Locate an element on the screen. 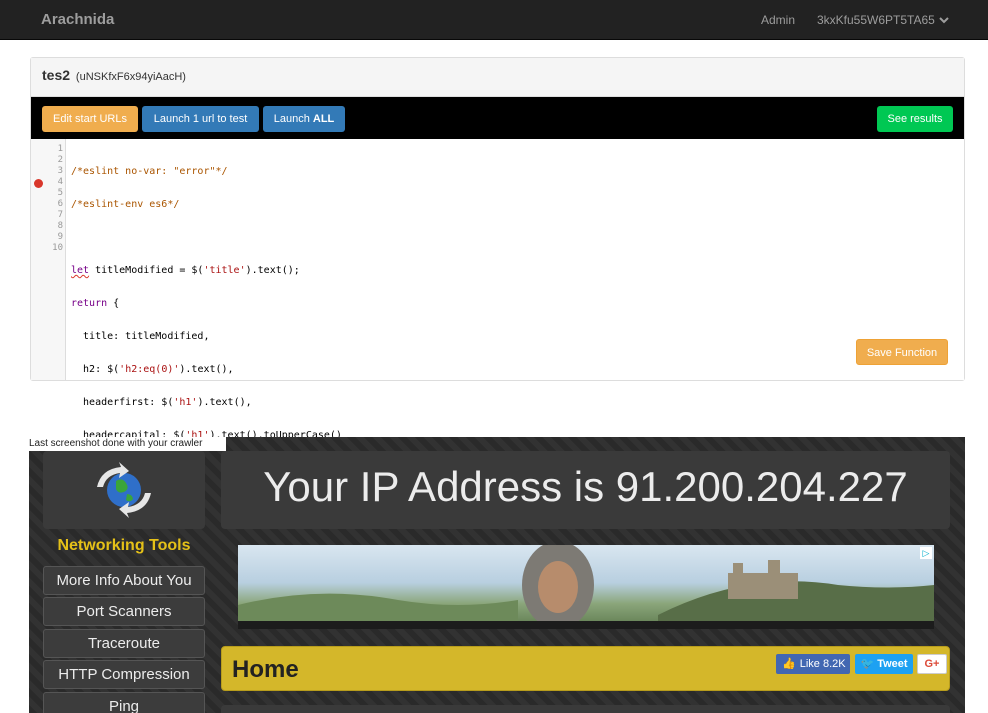 The height and width of the screenshot is (713, 988). line-number: 2 is located at coordinates (60, 160).